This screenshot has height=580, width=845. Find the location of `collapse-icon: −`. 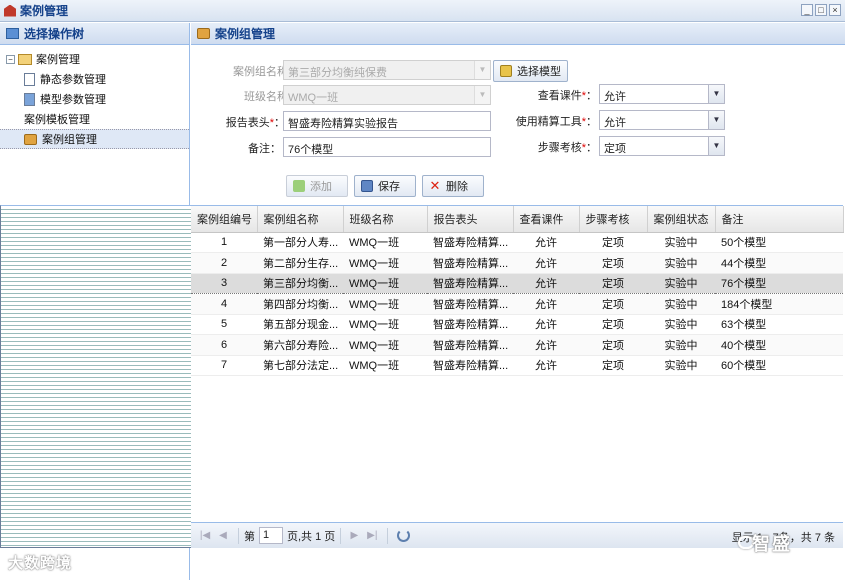

collapse-icon: − is located at coordinates (10, 59).